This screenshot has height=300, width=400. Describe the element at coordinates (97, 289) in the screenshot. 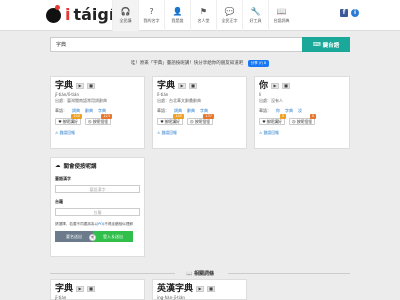

I see `related-entry-card: 字典 ▶ ■ jī-tián` at that location.